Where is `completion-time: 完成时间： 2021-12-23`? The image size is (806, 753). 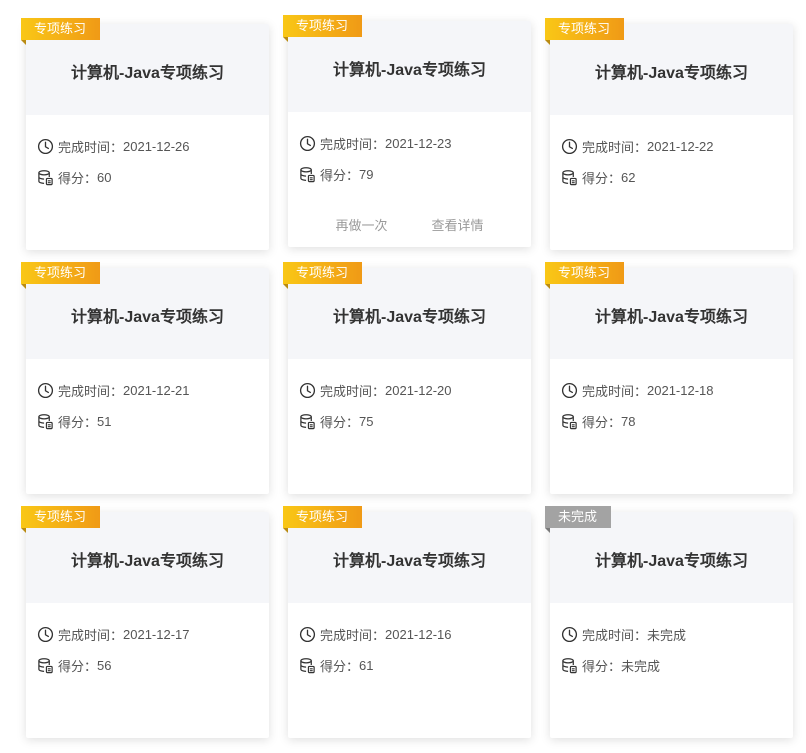
completion-time: 完成时间： 2021-12-23 is located at coordinates (375, 143).